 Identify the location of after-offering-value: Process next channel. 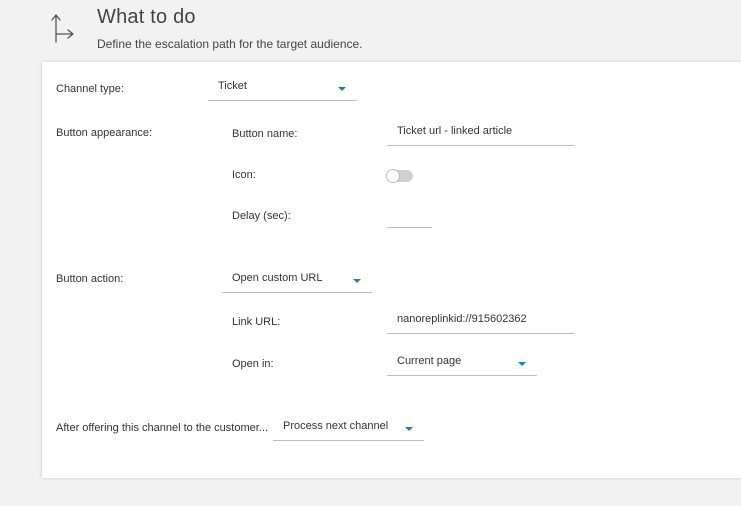
(336, 426).